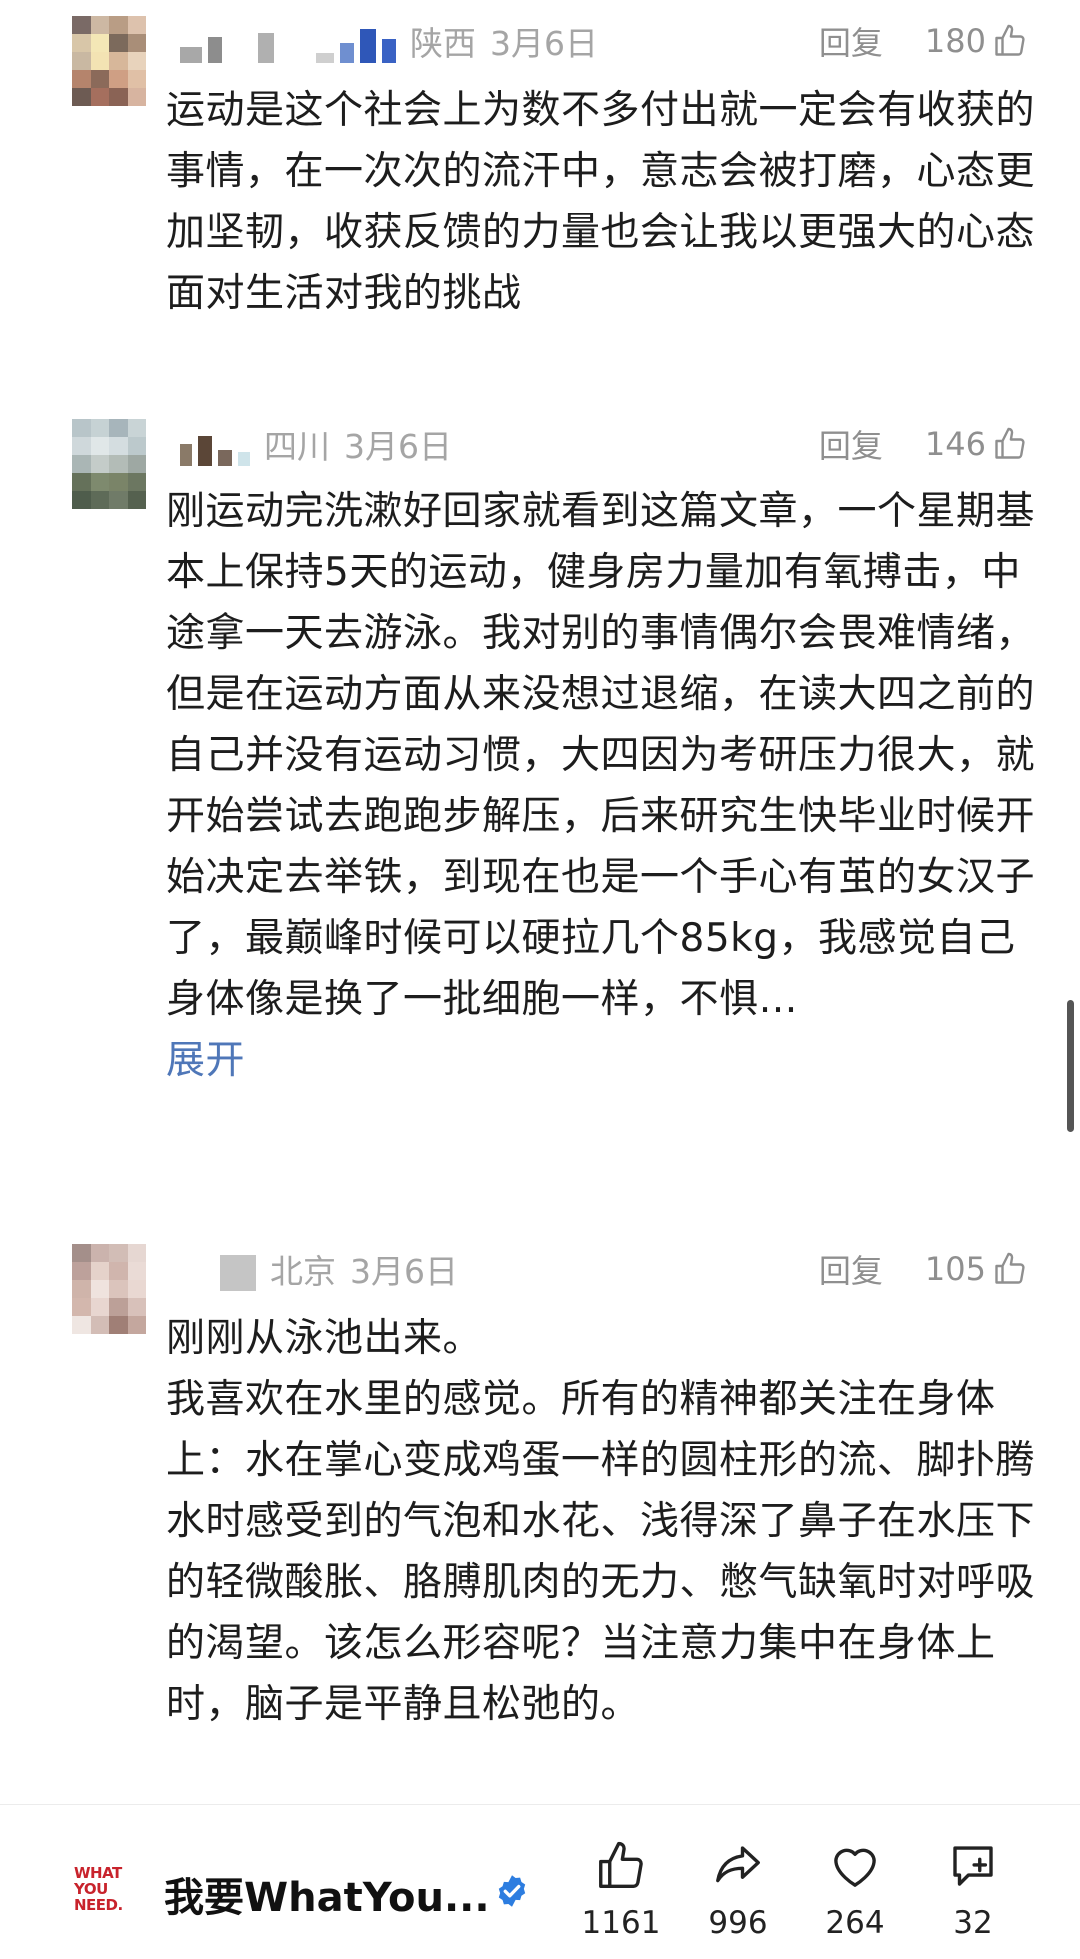  Describe the element at coordinates (738, 1864) in the screenshot. I see `share-icon` at that location.